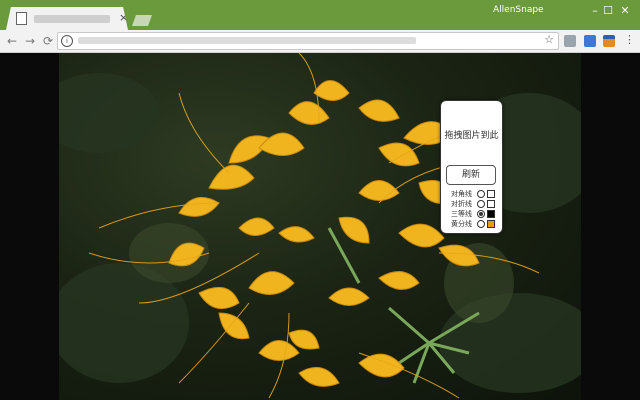  I want to click on composition-guide-panel: 拖拽图片到此 刷新 对角线 对折线 三等线 黄分线, so click(471, 167).